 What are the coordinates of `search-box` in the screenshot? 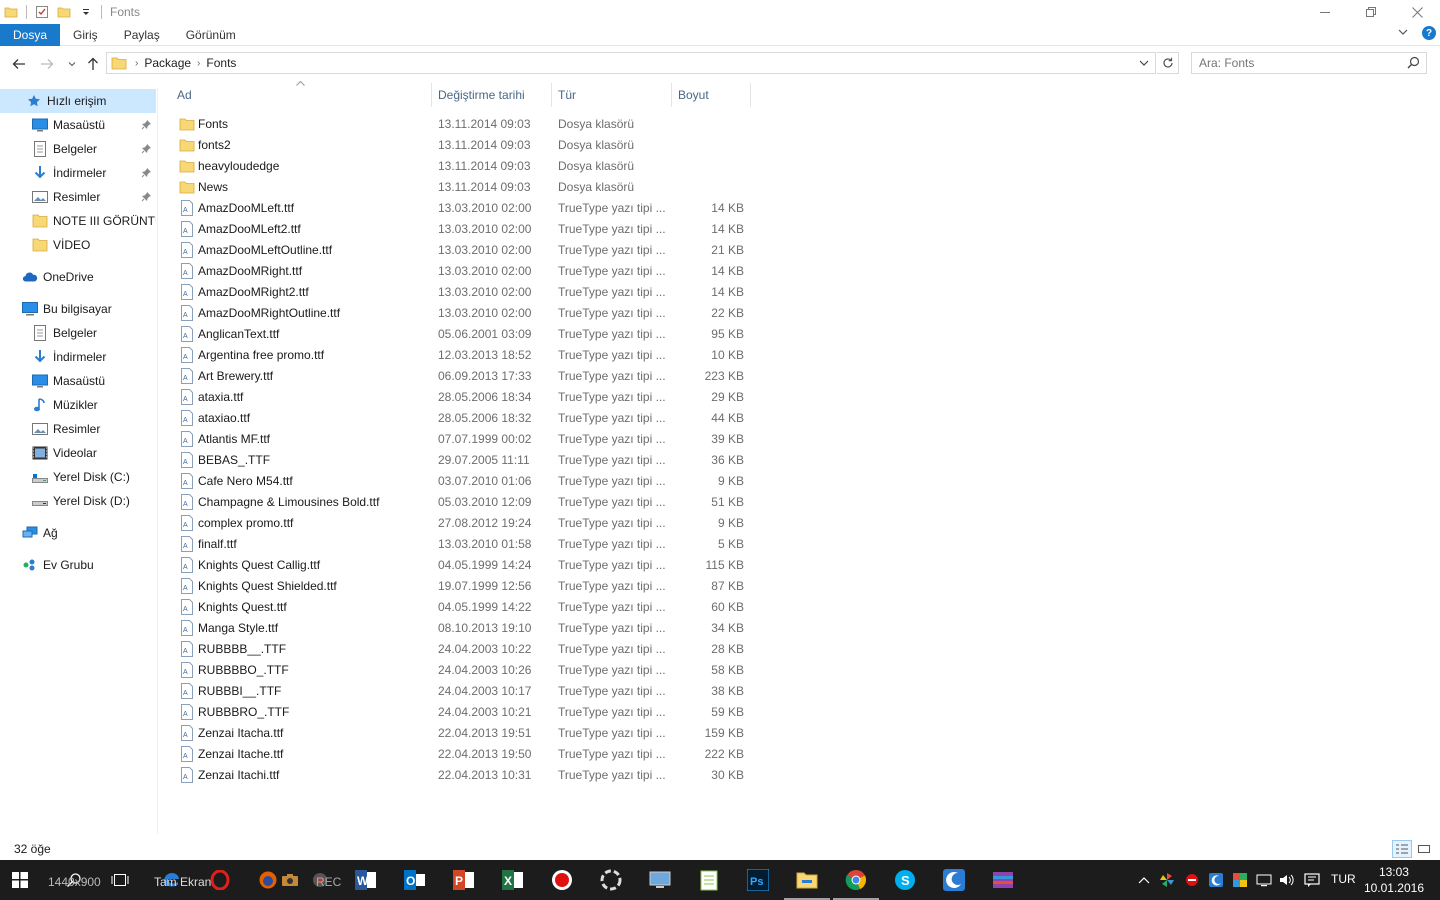 It's located at (1309, 63).